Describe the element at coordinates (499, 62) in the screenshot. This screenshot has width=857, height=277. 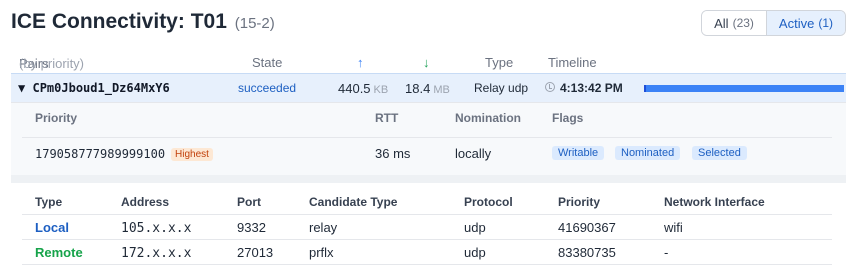
I see `col-type: Type` at that location.